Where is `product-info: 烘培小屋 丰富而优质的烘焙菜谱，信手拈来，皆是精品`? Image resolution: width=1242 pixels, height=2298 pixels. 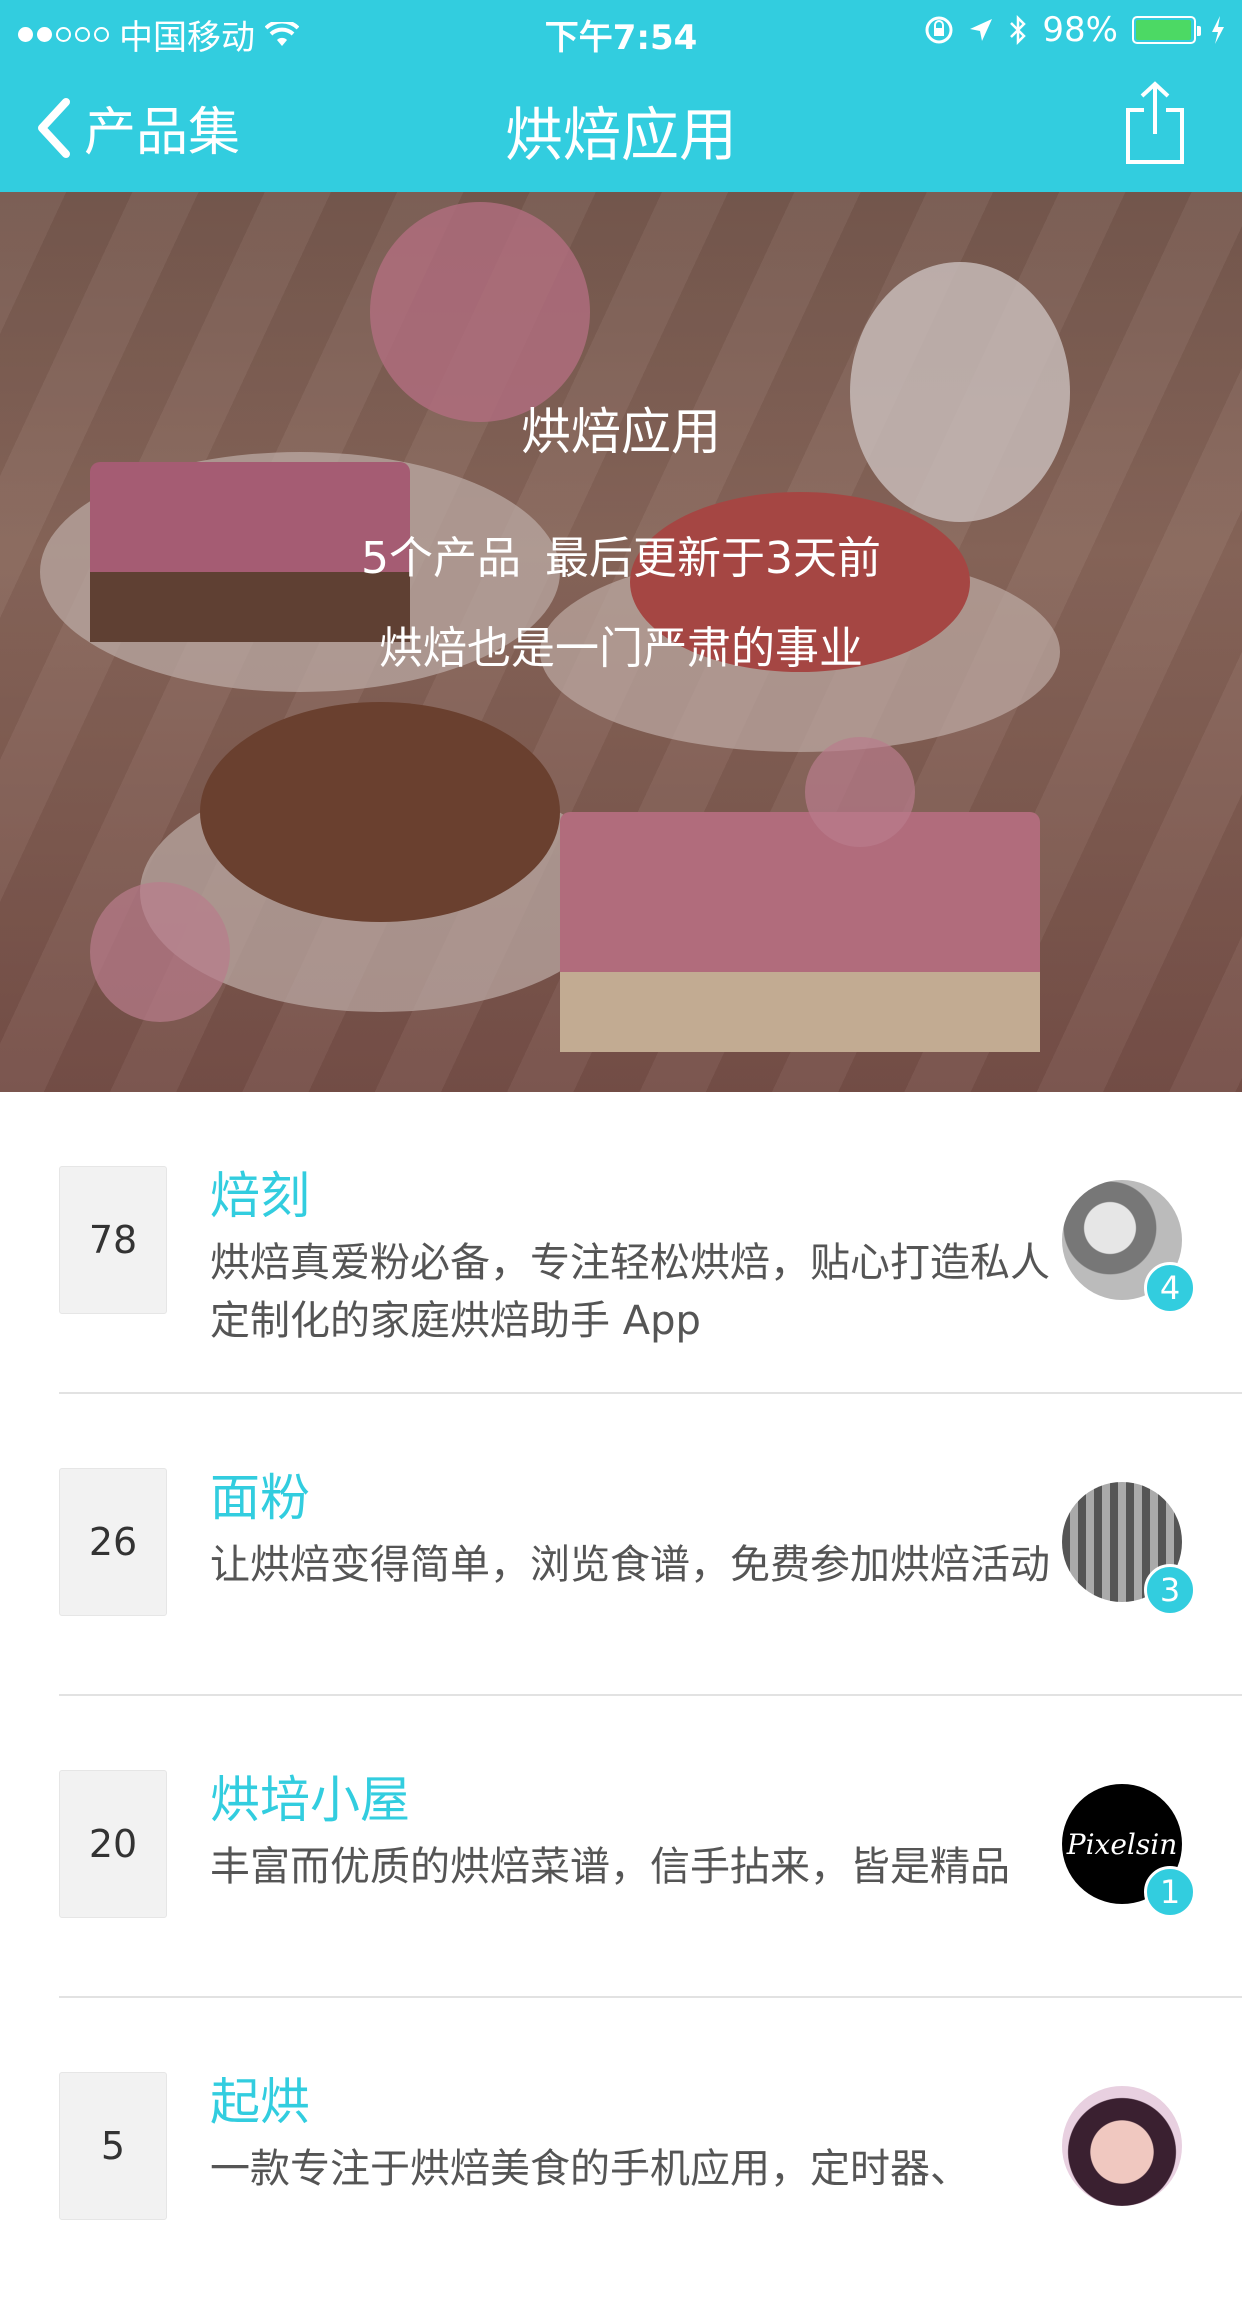
product-info: 烘培小屋 丰富而优质的烘焙菜谱，信手拈来，皆是精品 is located at coordinates (640, 1832).